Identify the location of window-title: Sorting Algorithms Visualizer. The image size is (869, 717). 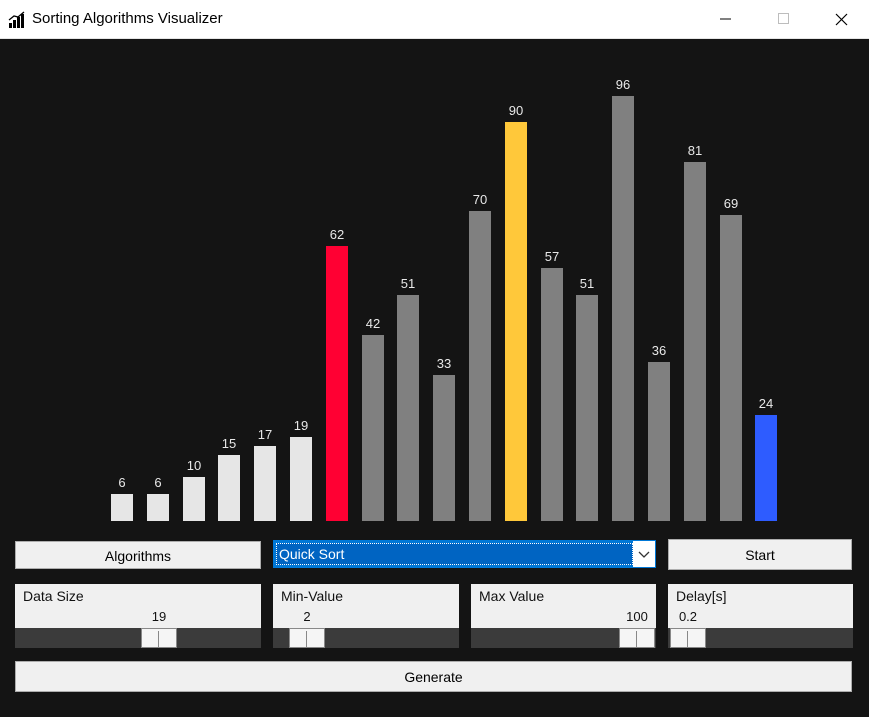
(127, 18).